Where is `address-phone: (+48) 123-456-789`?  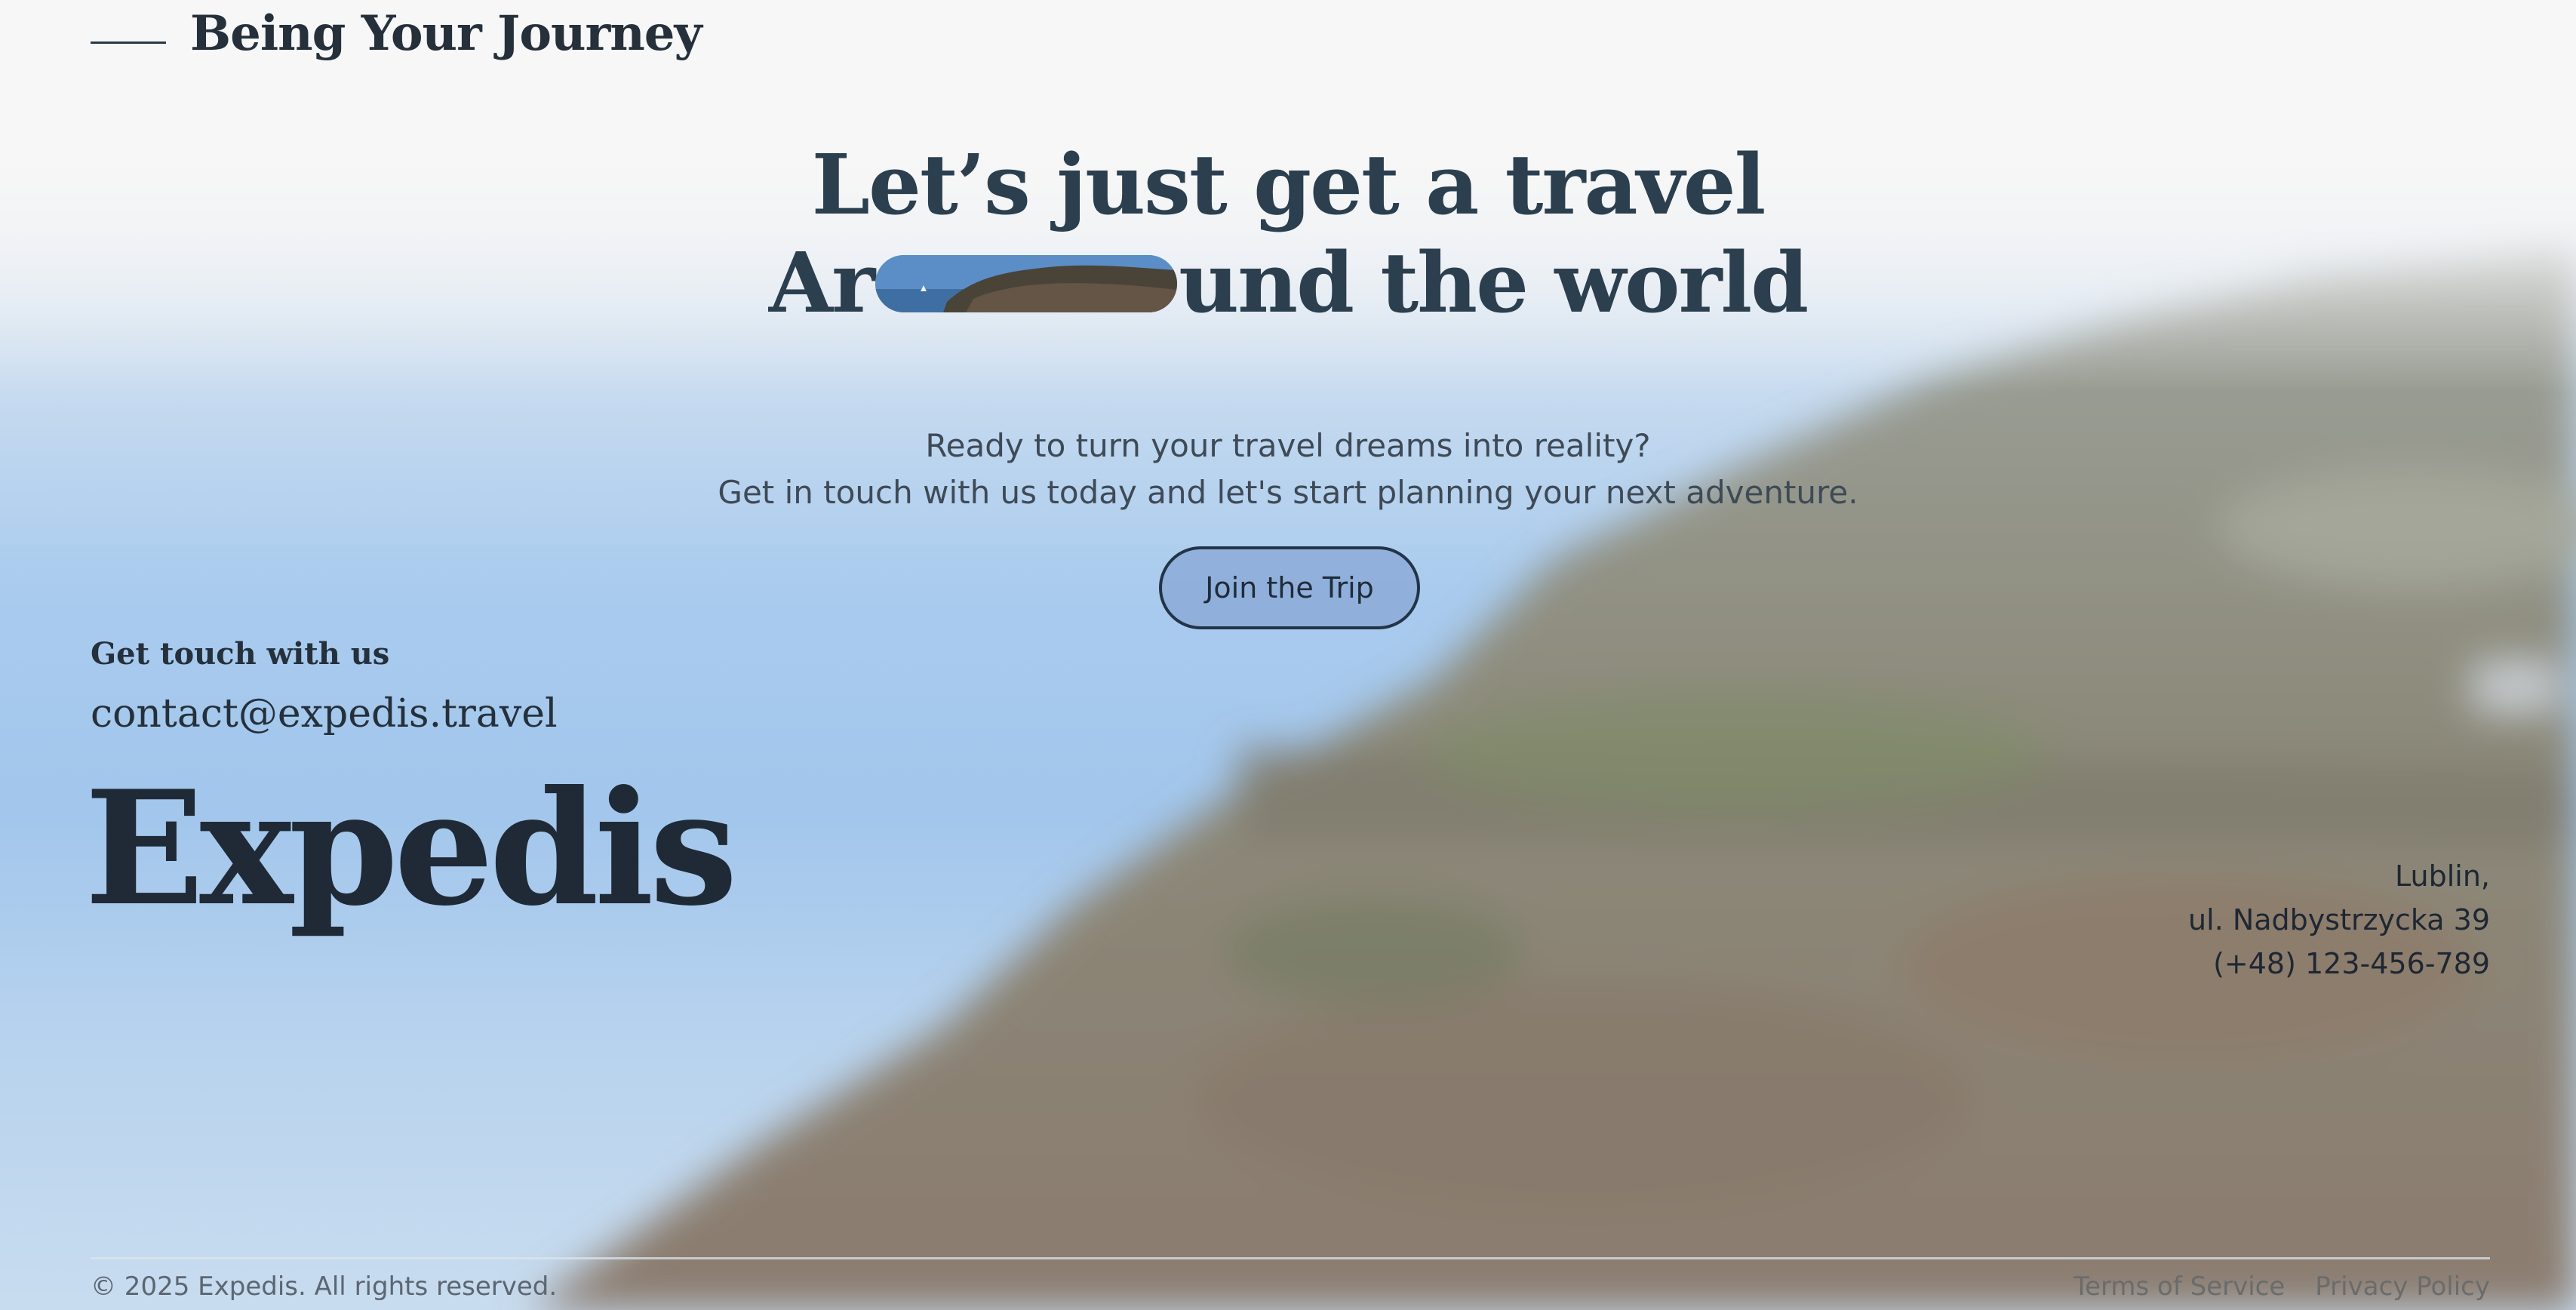 address-phone: (+48) 123-456-789 is located at coordinates (2351, 963).